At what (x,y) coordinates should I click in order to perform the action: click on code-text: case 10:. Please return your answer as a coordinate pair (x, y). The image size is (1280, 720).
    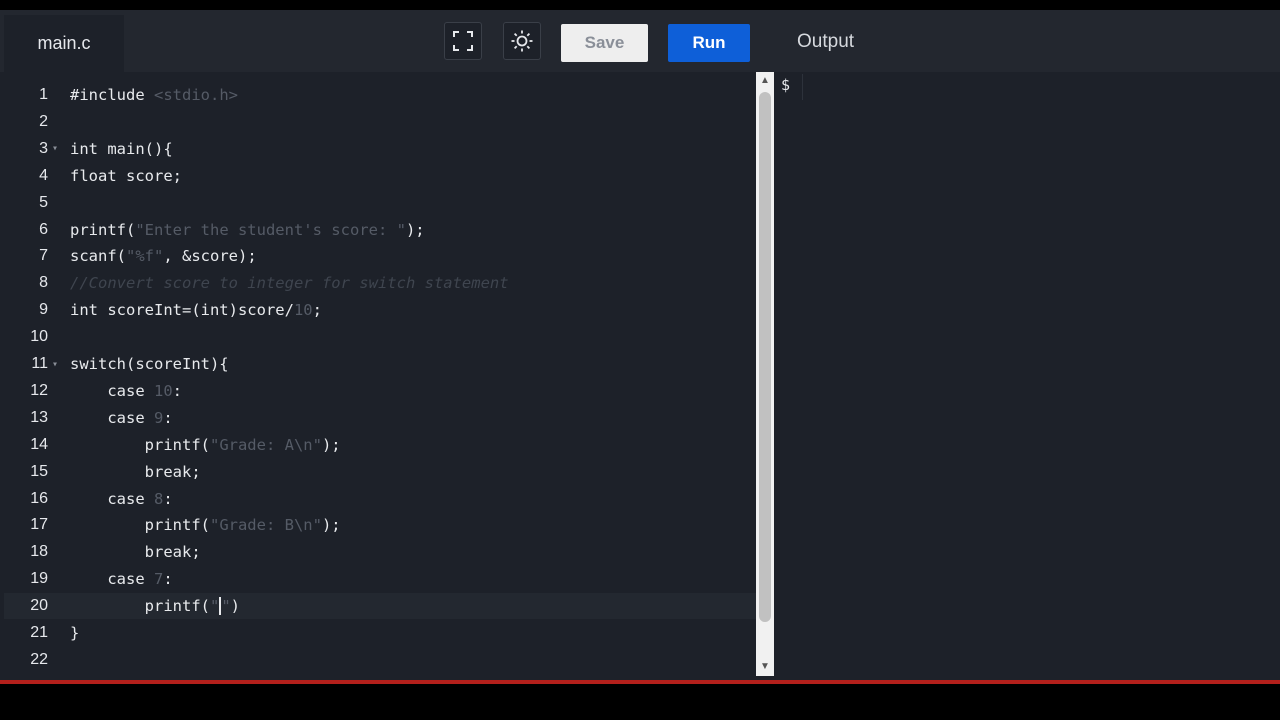
    Looking at the image, I should click on (122, 391).